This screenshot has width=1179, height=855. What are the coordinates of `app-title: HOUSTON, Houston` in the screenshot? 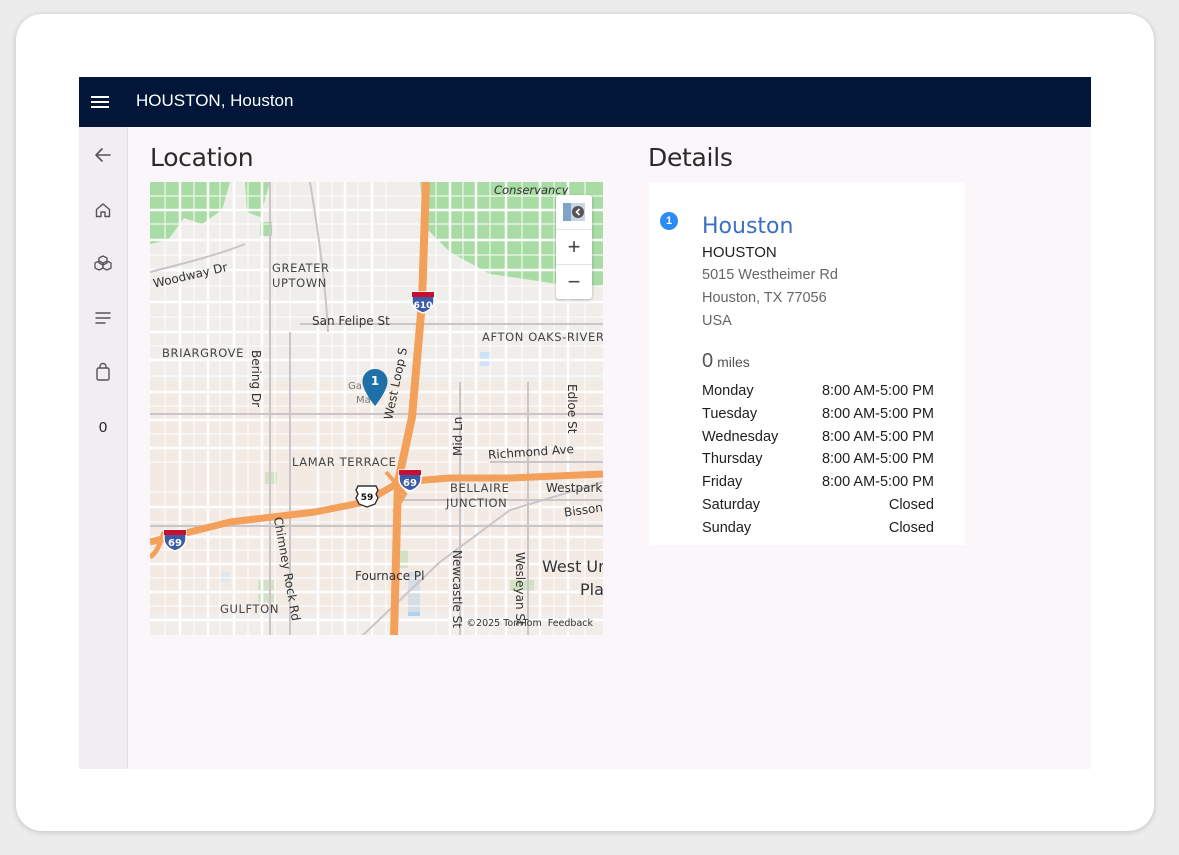 It's located at (215, 100).